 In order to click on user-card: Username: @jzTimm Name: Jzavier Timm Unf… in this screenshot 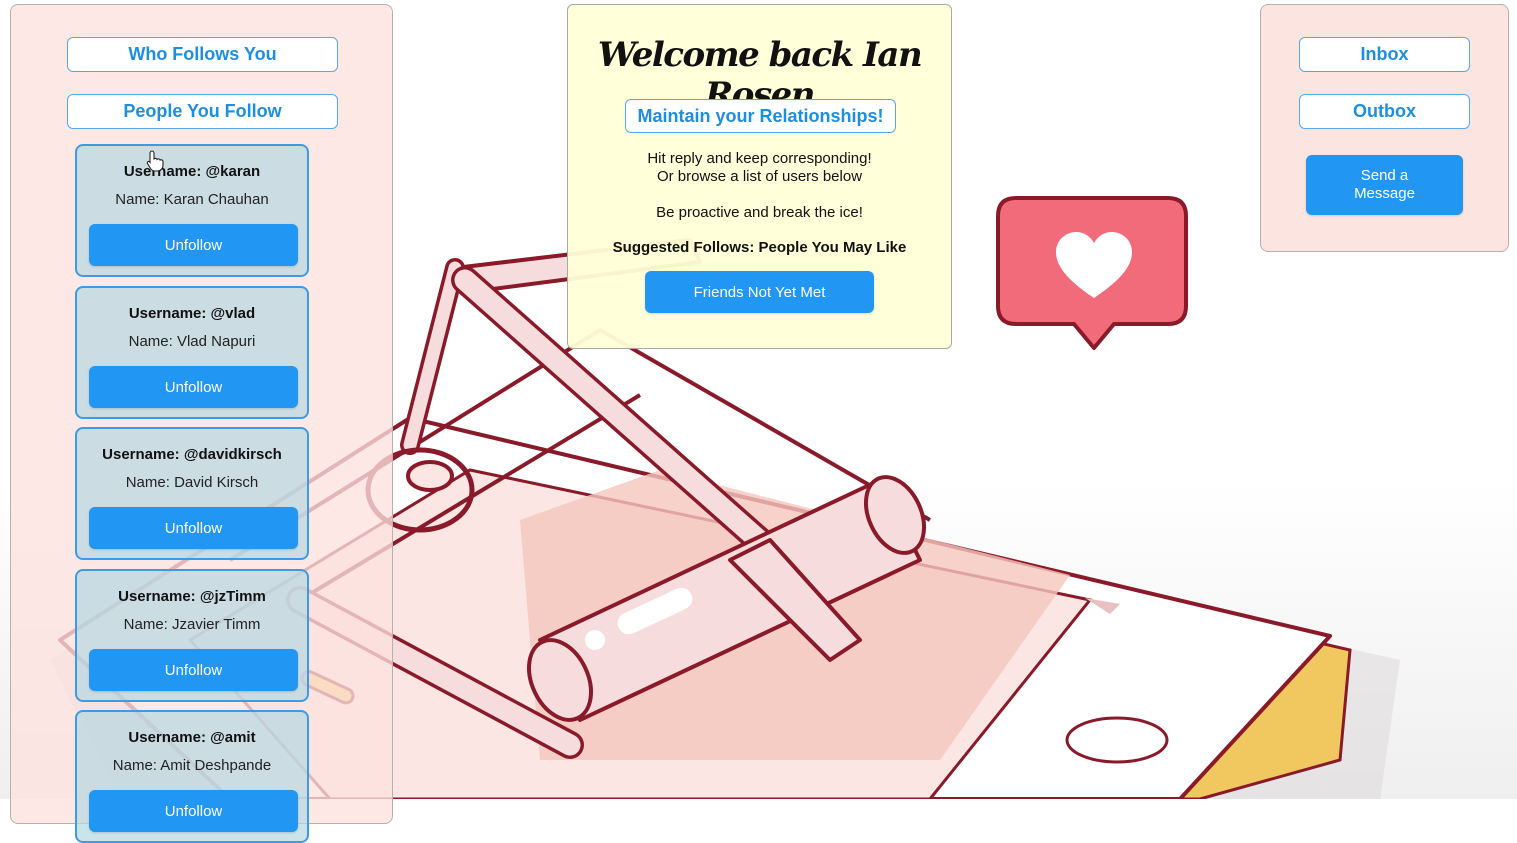, I will do `click(192, 635)`.